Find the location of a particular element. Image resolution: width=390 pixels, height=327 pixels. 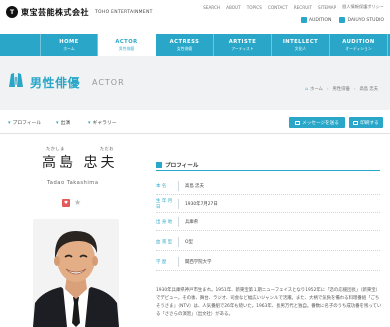

print-button: 印刷する is located at coordinates (366, 122).